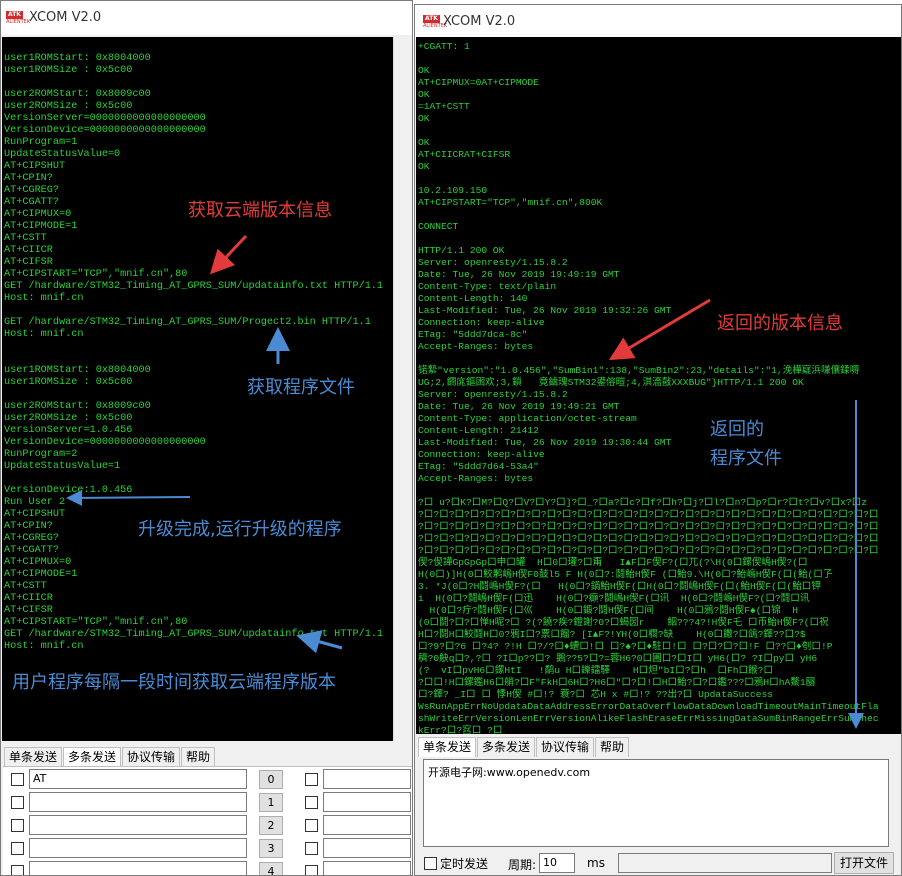  Describe the element at coordinates (659, 329) in the screenshot. I see `arrow-returned-version` at that location.